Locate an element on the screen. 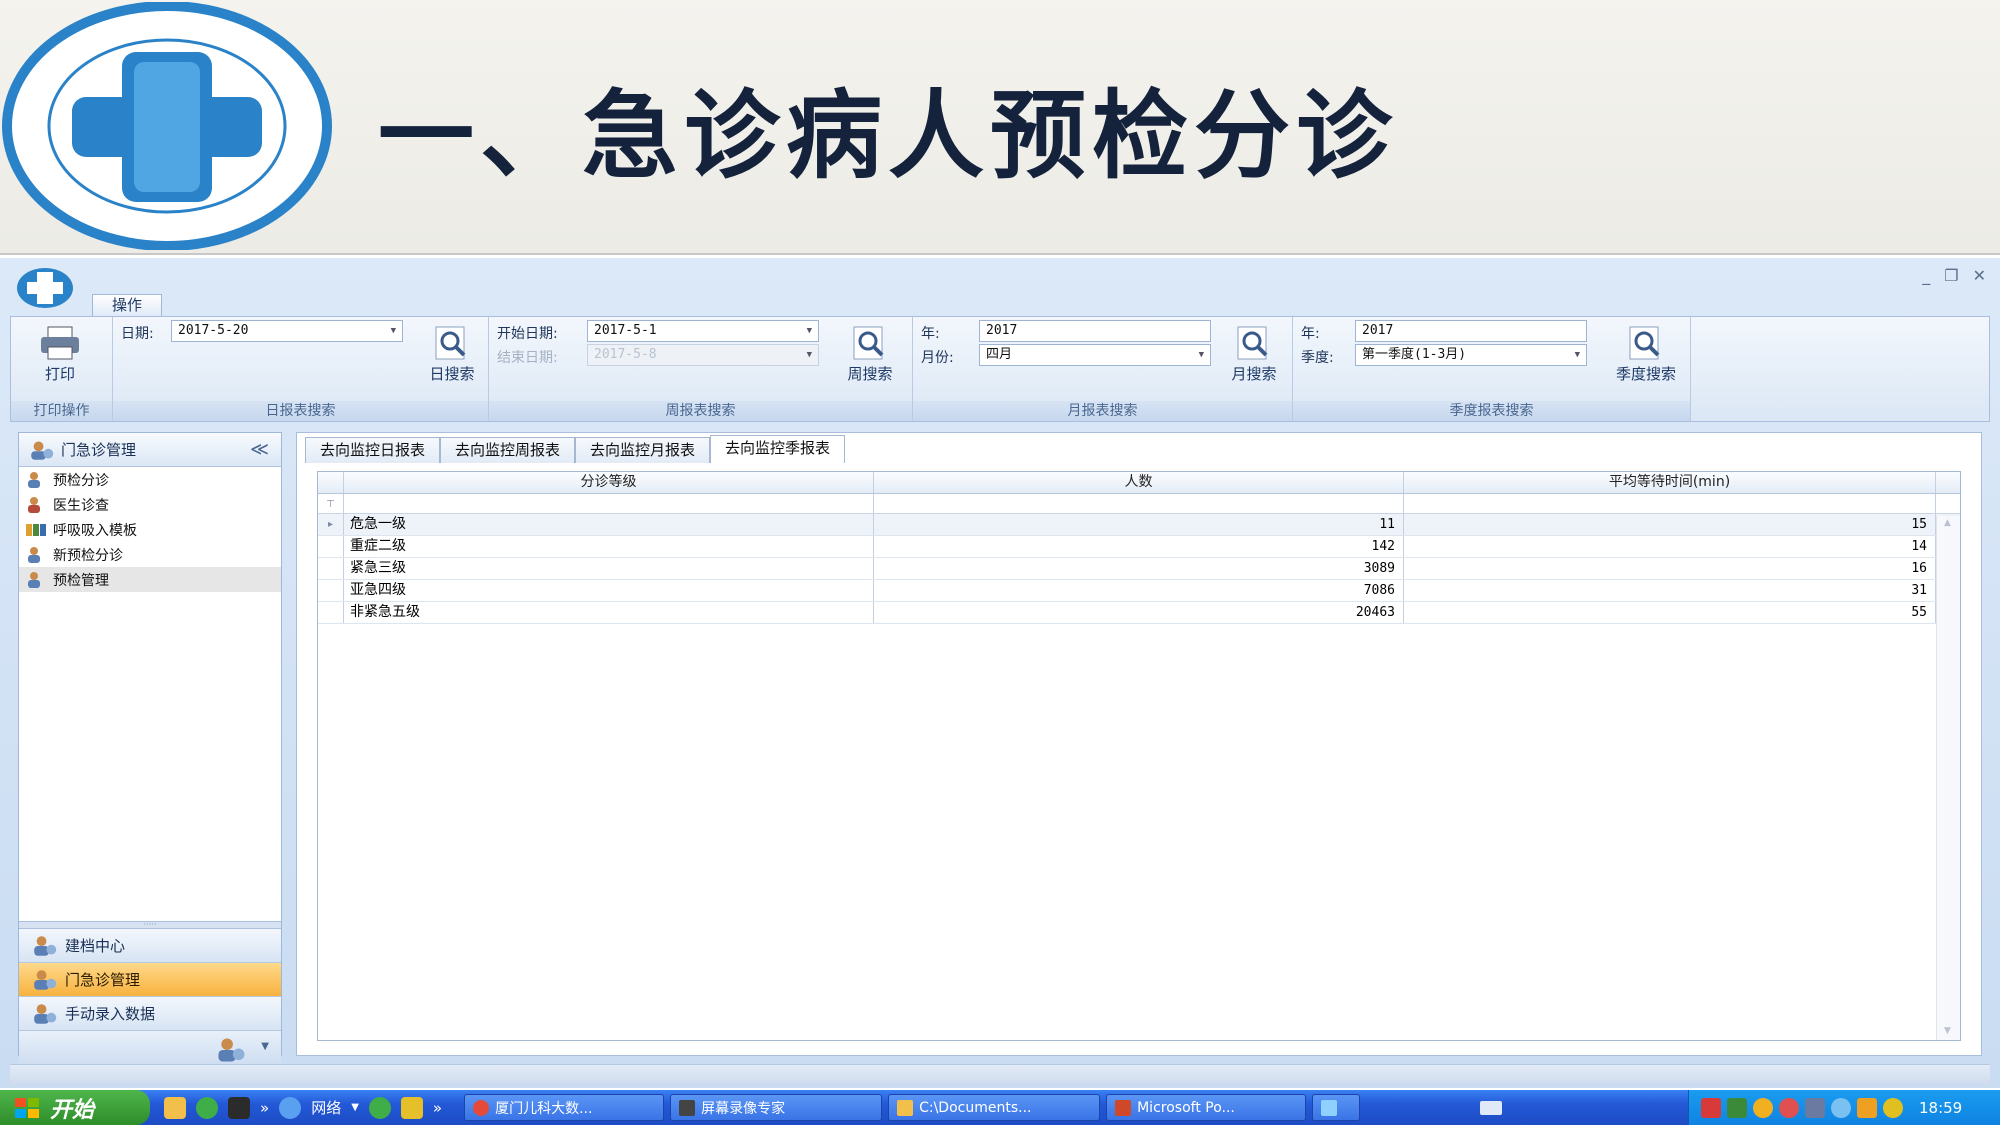  clock: 18:59 is located at coordinates (1940, 1108).